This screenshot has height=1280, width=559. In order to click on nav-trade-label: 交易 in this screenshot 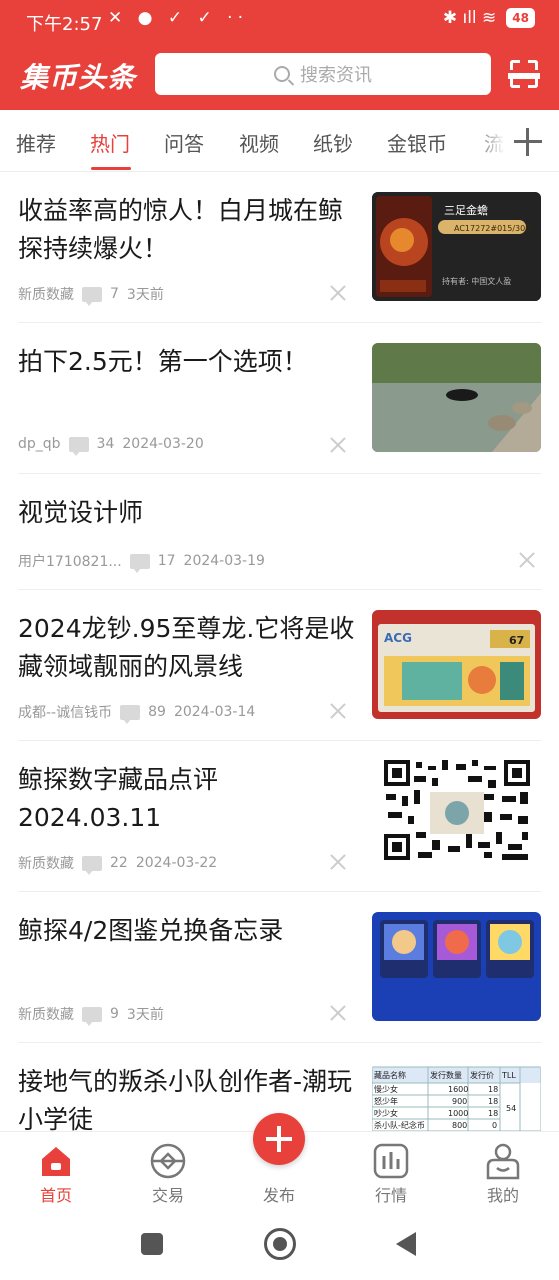, I will do `click(167, 1195)`.